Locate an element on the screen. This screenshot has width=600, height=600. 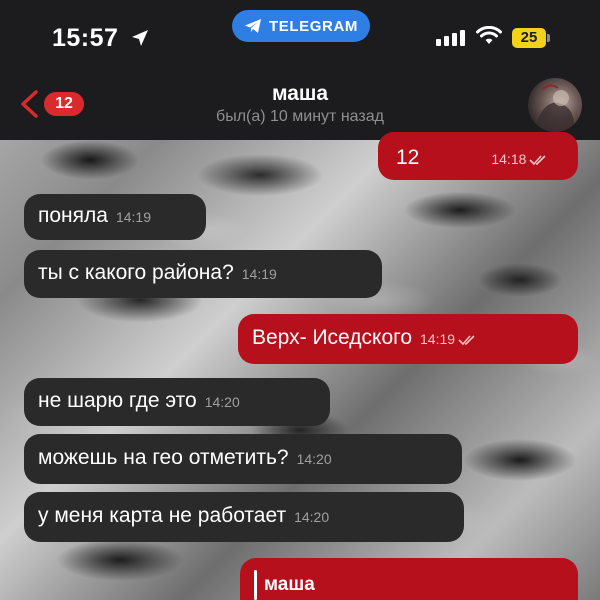
message-bubble-incoming: не шарю где это 14:20 is located at coordinates (177, 402).